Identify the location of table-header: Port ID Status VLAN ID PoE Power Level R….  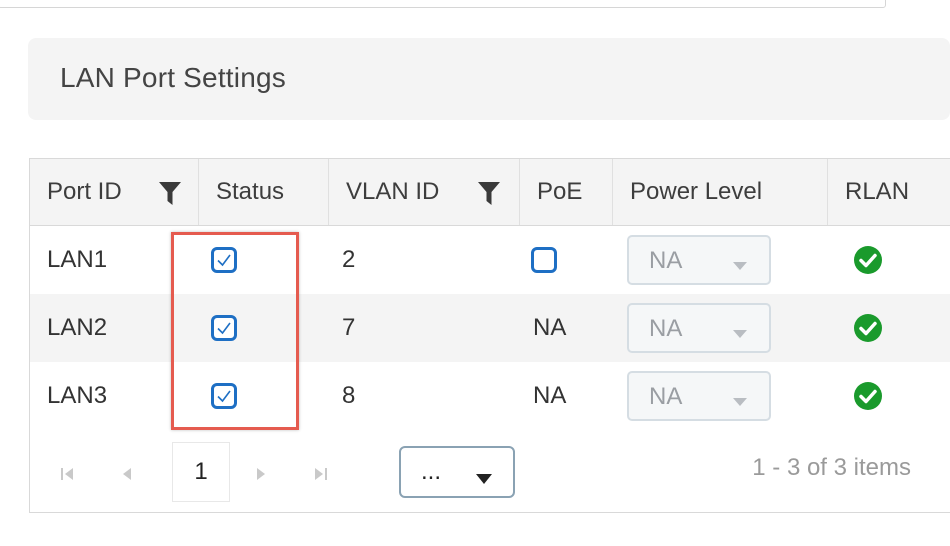
(490, 192).